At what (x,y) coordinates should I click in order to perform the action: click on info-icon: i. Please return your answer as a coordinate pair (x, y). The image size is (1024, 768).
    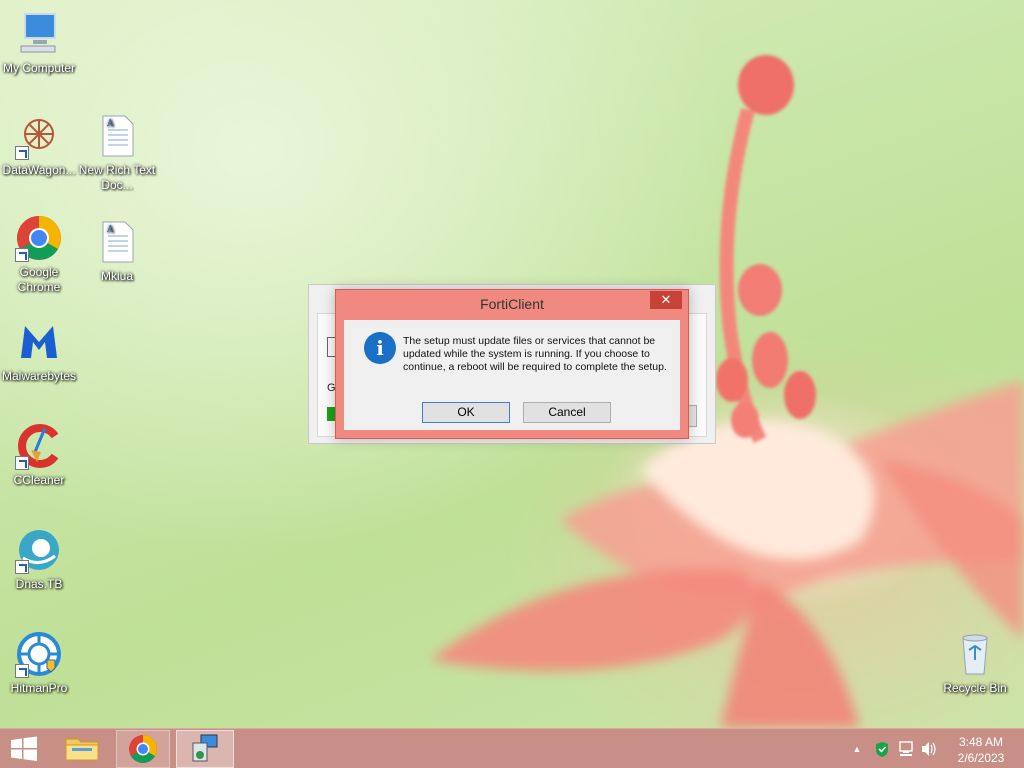
    Looking at the image, I should click on (380, 348).